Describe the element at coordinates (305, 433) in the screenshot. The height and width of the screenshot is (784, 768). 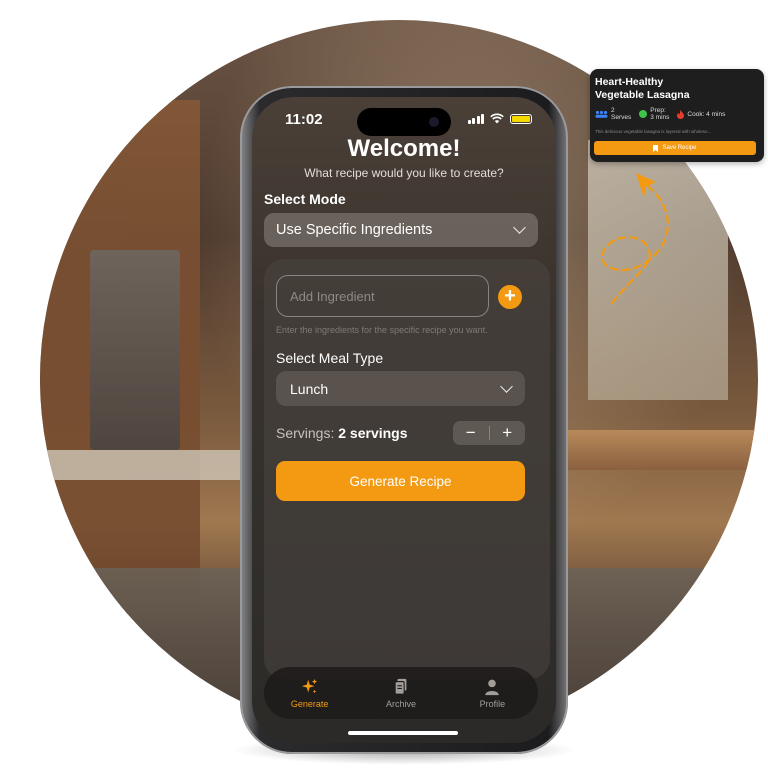
I see `servings-label: Servings:` at that location.